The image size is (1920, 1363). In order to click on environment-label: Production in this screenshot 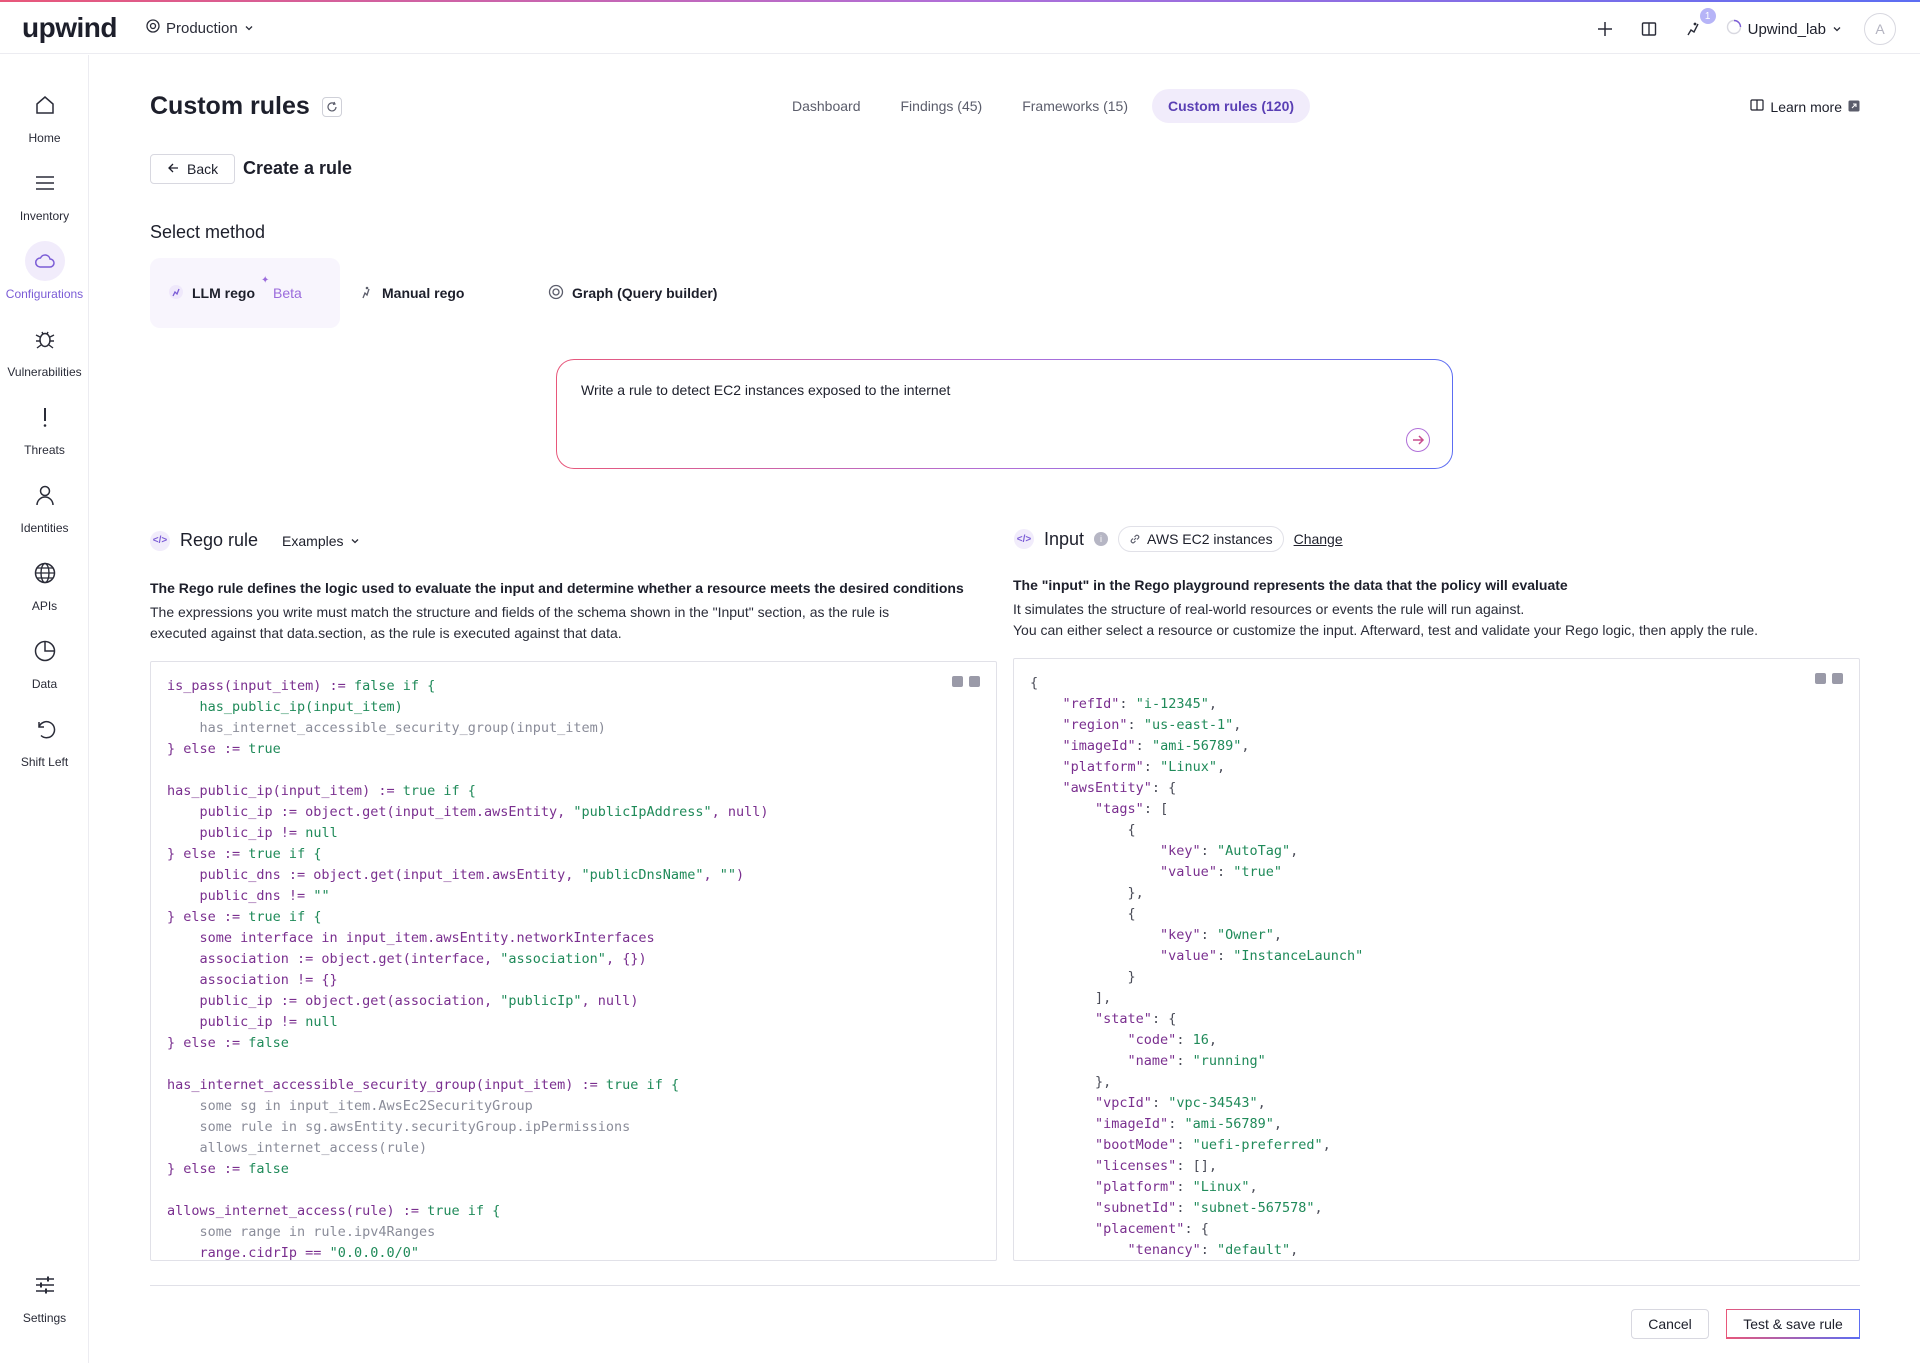, I will do `click(202, 28)`.